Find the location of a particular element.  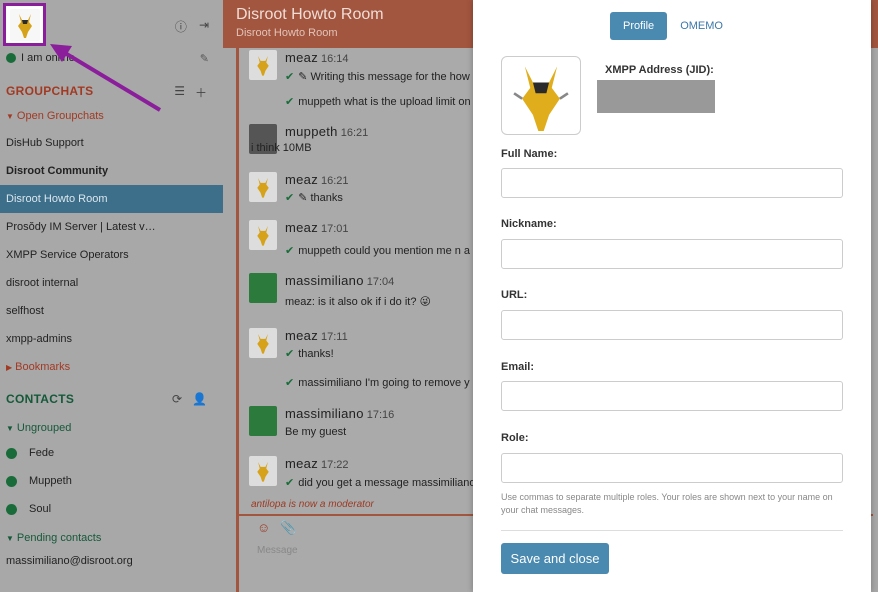

list-rooms-icon: ☰ is located at coordinates (179, 92).